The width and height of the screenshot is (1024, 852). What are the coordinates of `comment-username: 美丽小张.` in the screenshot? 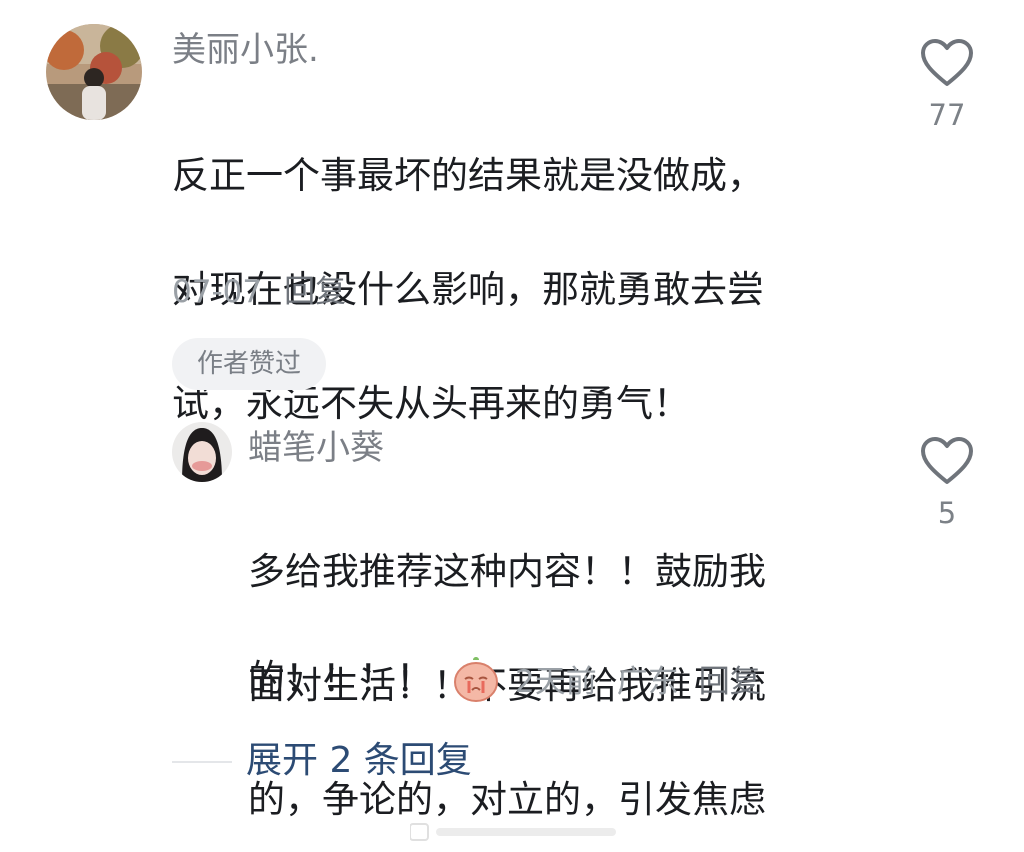 It's located at (245, 50).